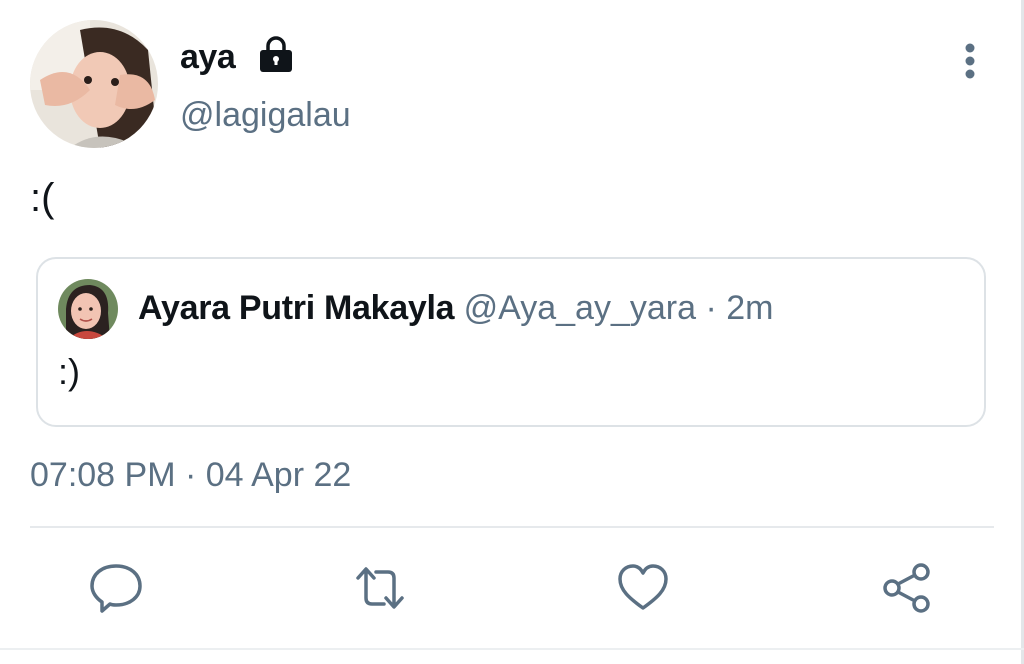 The height and width of the screenshot is (664, 1024). I want to click on author-handle: @lagigalau, so click(265, 115).